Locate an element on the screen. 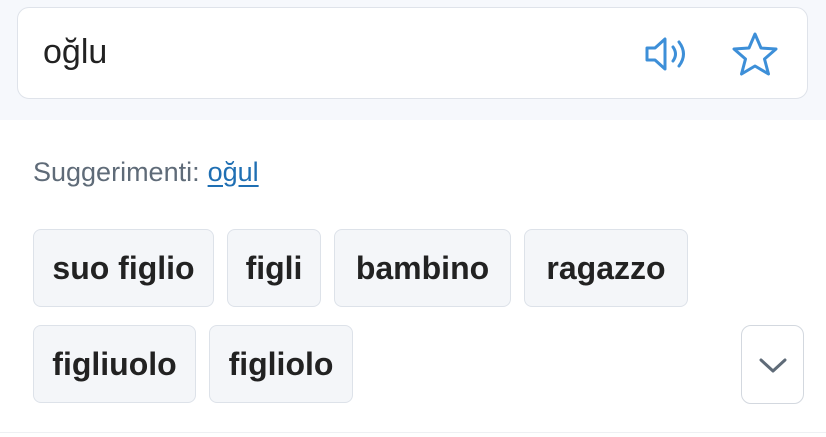  translation-chip: ragazzo is located at coordinates (606, 268).